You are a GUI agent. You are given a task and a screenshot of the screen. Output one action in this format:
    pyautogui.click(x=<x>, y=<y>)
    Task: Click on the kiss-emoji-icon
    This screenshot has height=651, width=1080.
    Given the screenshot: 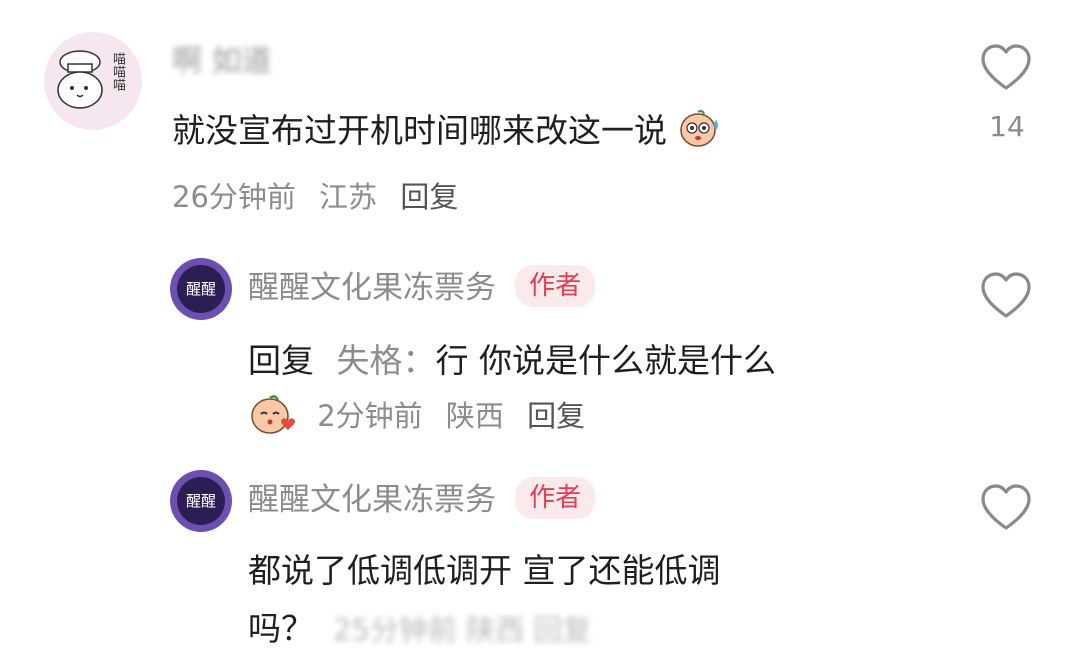 What is the action you would take?
    pyautogui.click(x=273, y=414)
    